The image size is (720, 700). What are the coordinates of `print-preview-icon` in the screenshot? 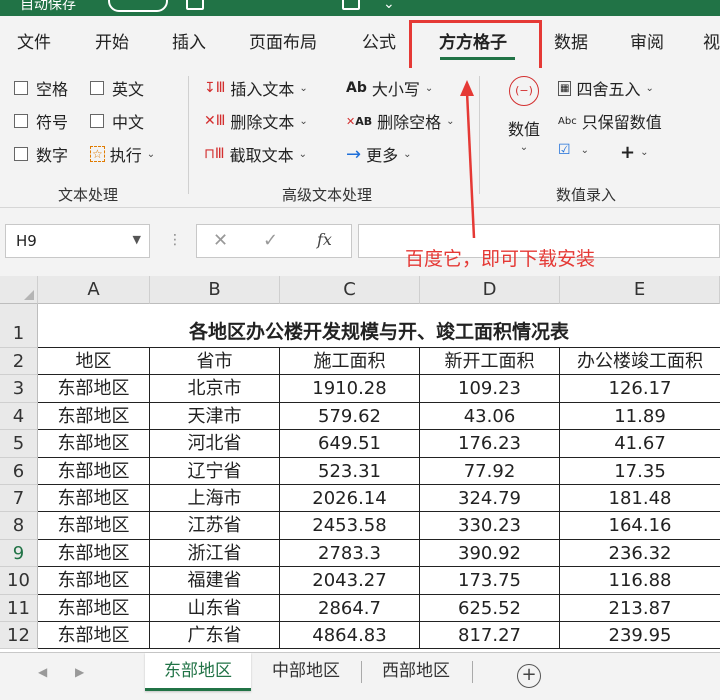 It's located at (351, 5).